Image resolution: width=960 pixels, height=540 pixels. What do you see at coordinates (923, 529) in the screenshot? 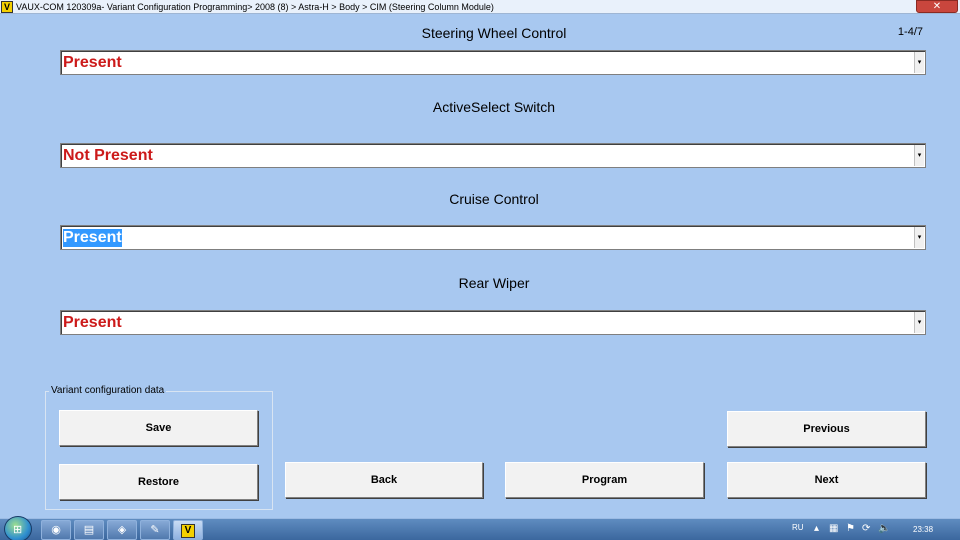
I see `clock: 23:38` at bounding box center [923, 529].